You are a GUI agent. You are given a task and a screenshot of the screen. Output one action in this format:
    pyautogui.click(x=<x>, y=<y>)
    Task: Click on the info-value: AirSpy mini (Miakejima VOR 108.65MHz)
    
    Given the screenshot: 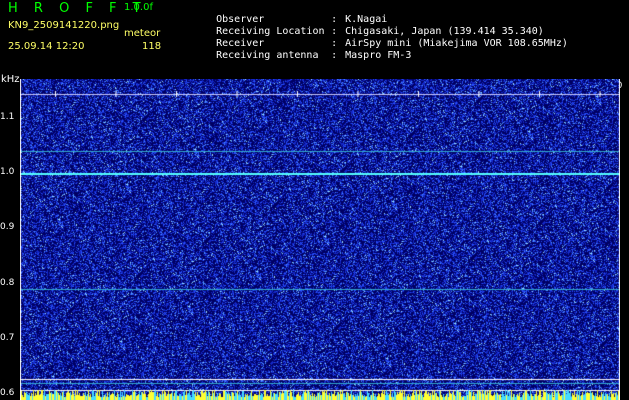 What is the action you would take?
    pyautogui.click(x=456, y=43)
    